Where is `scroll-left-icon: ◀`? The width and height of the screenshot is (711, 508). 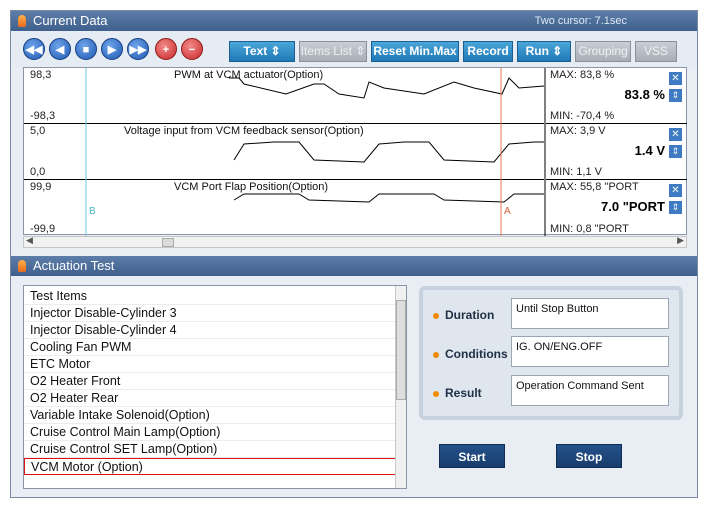
scroll-left-icon: ◀ is located at coordinates (29, 240).